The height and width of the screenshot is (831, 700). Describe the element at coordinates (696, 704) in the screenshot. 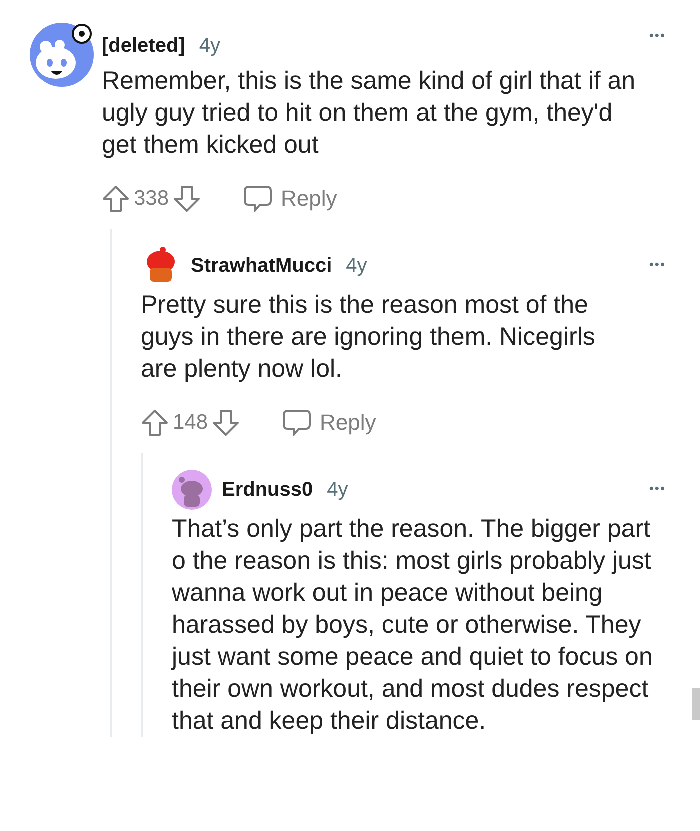

I see `scrollbar-thumb` at that location.